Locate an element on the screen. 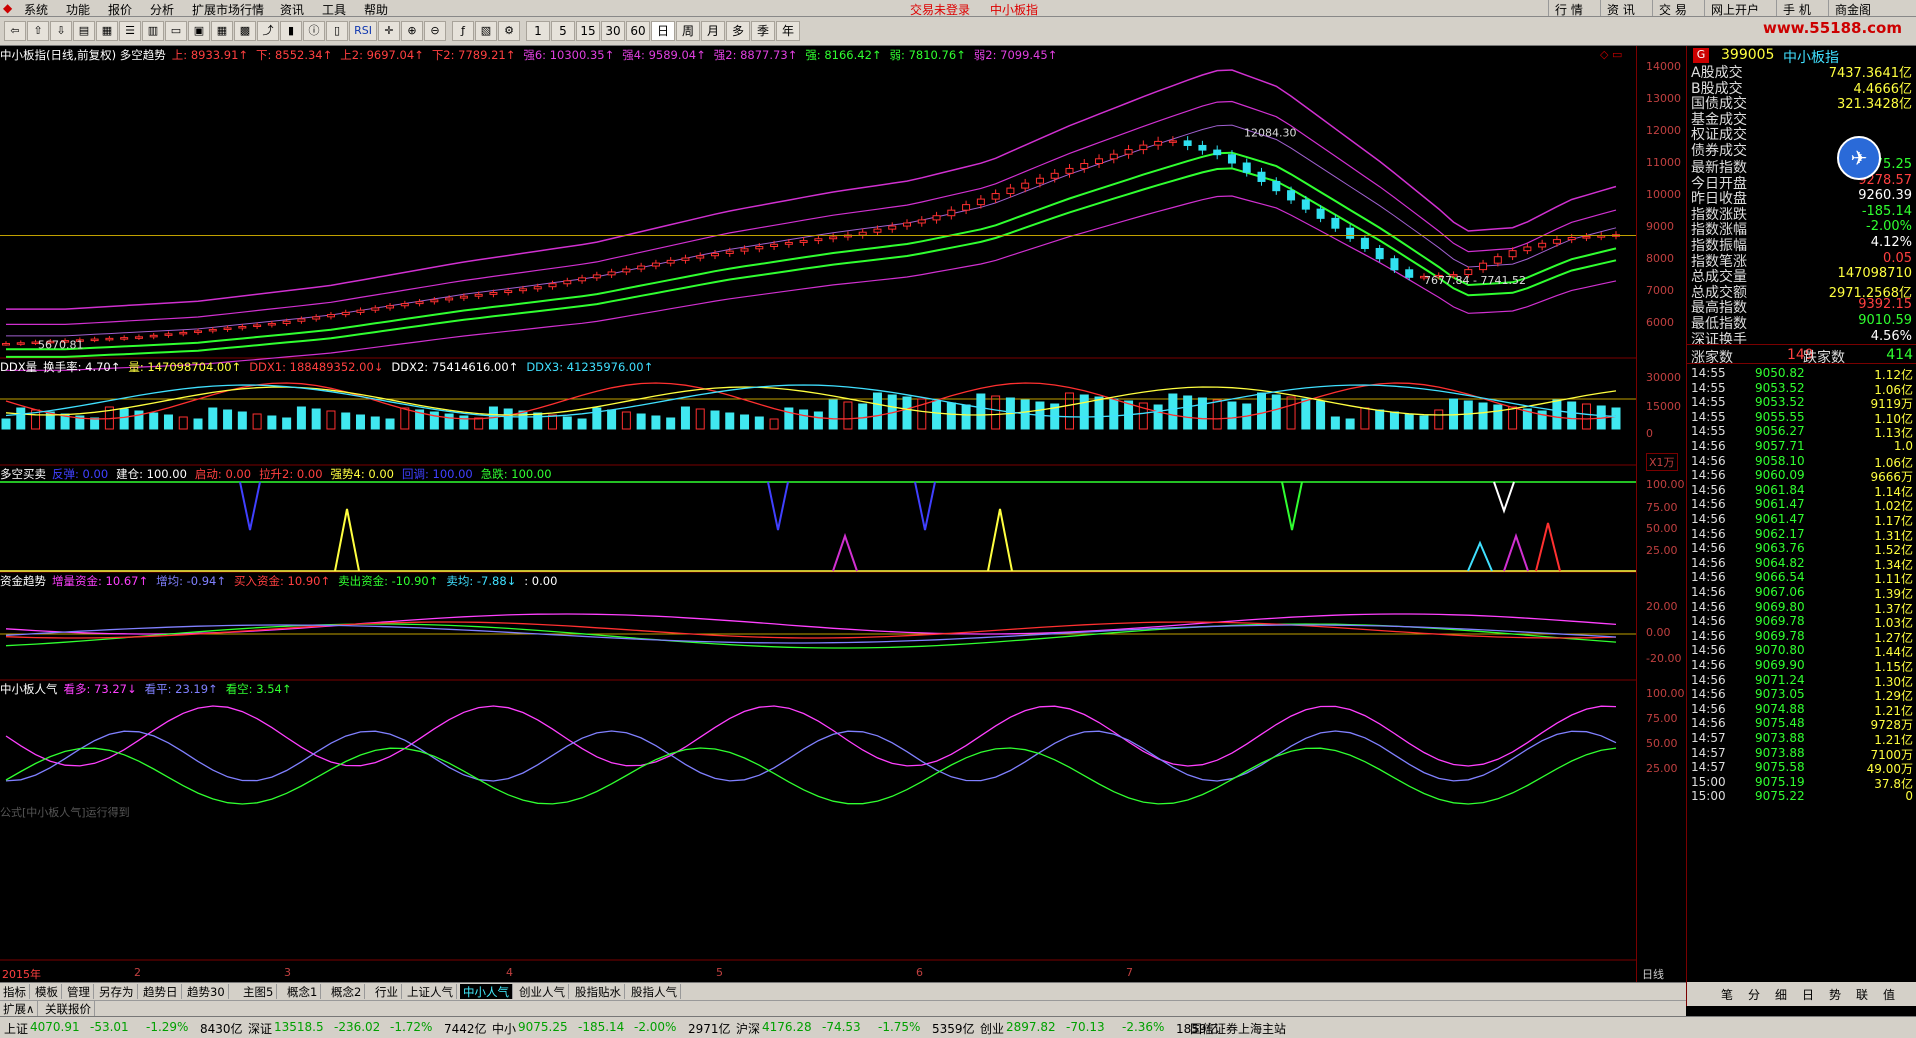 Image resolution: width=1916 pixels, height=1038 pixels. list-icon: ☰ is located at coordinates (130, 31).